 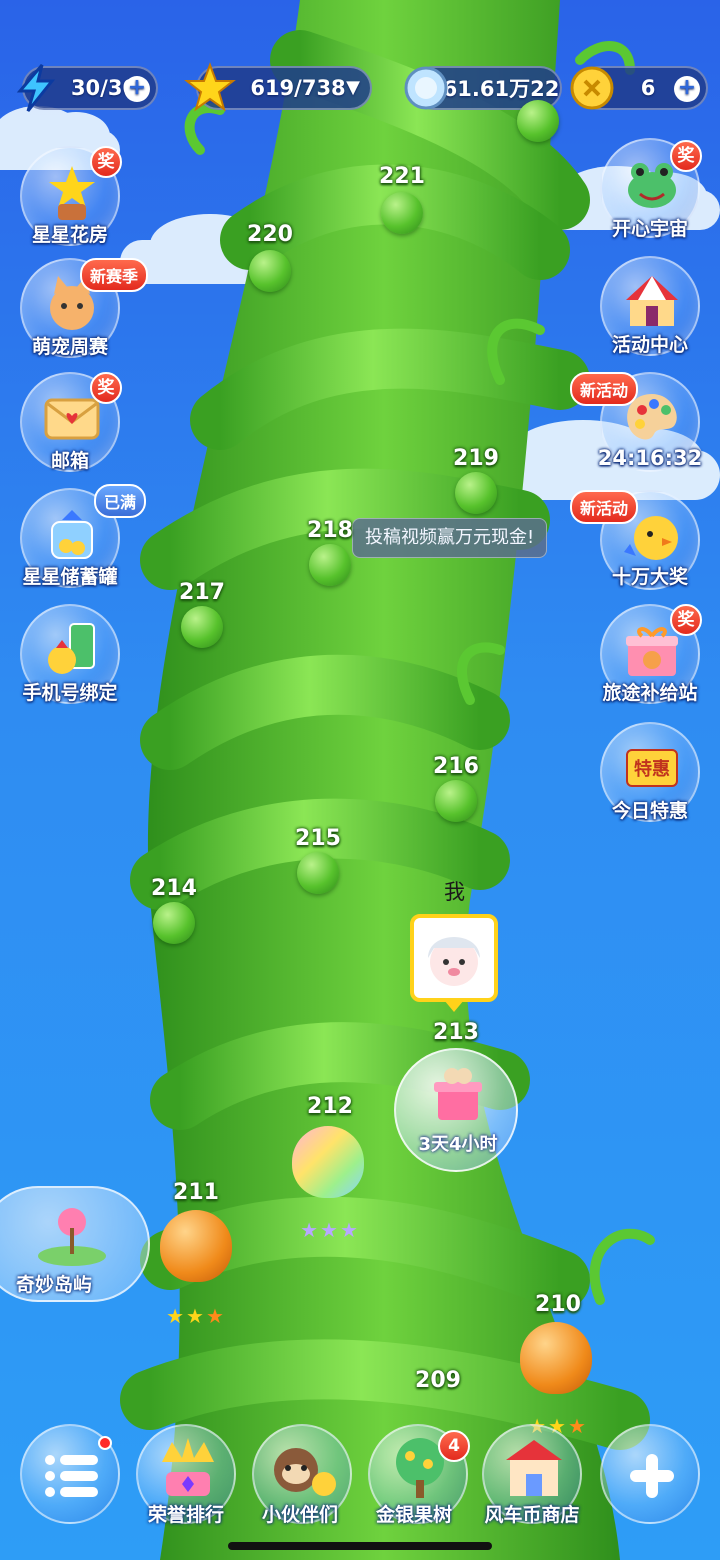 What do you see at coordinates (353, 87) in the screenshot?
I see `chevron-down-icon: ▼` at bounding box center [353, 87].